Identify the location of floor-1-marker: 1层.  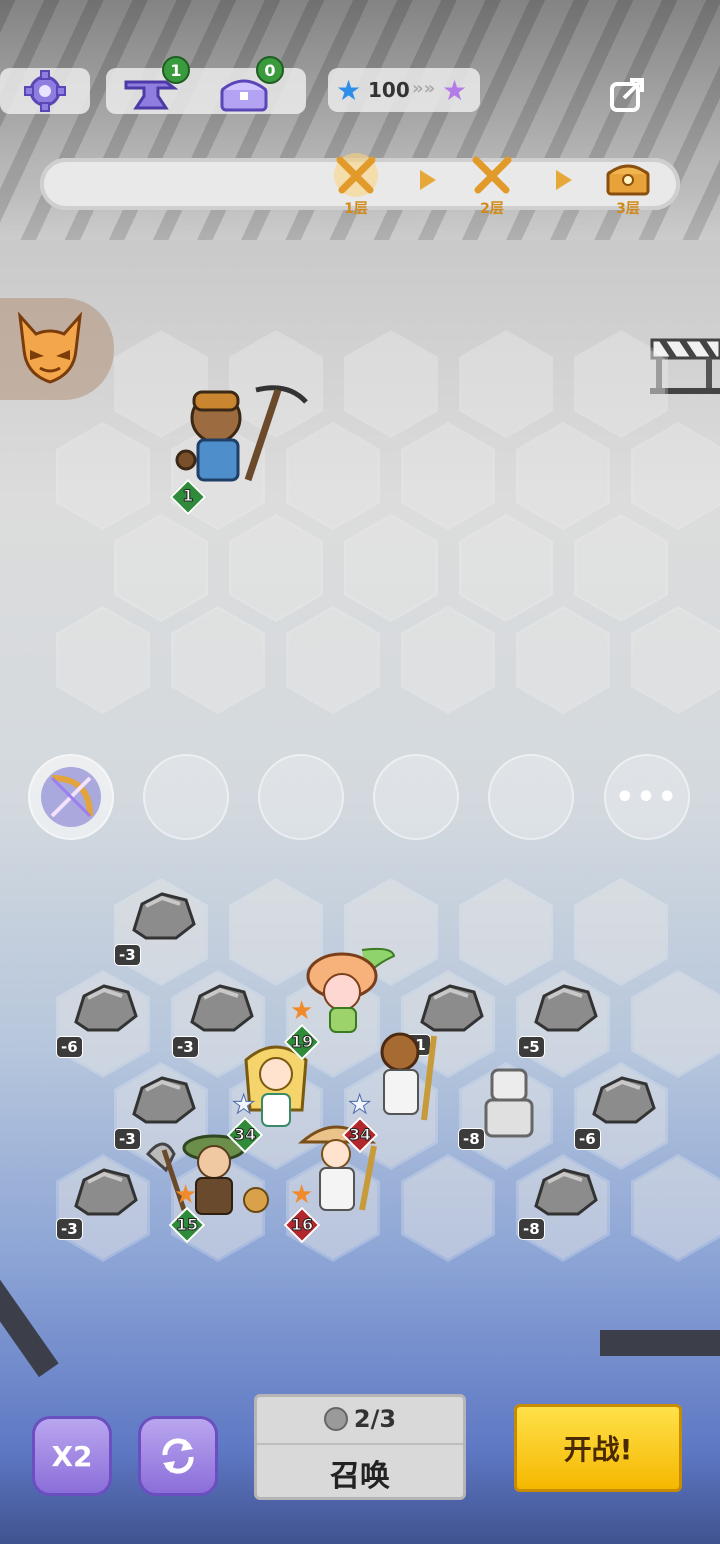
(356, 187).